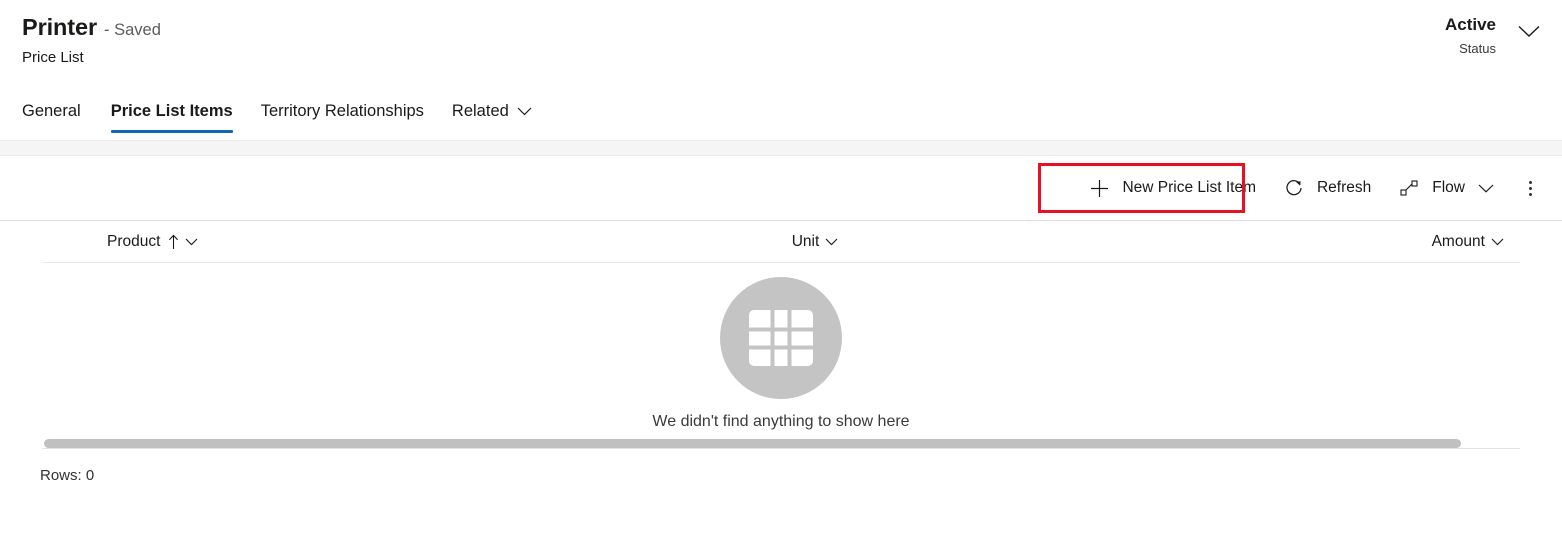 This screenshot has width=1562, height=533. What do you see at coordinates (173, 242) in the screenshot?
I see `sort-ascending-arrow-icon` at bounding box center [173, 242].